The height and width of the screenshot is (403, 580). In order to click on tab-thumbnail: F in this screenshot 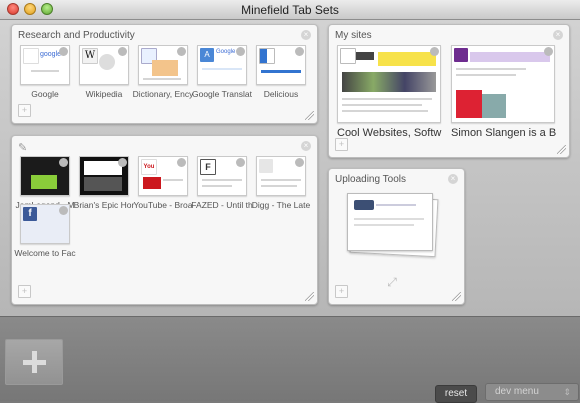, I will do `click(222, 176)`.